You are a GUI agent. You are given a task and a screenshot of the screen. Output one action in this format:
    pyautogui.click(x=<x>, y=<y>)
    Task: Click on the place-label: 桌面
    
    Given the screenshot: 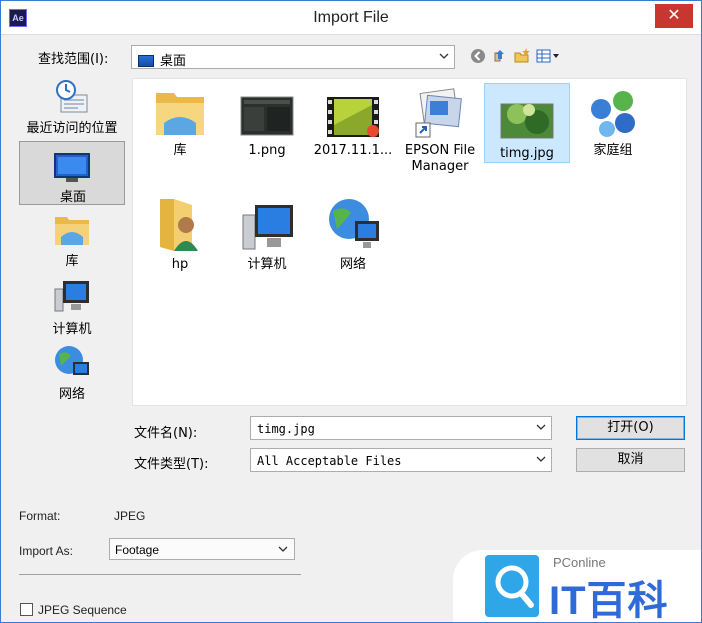 What is the action you would take?
    pyautogui.click(x=72, y=197)
    